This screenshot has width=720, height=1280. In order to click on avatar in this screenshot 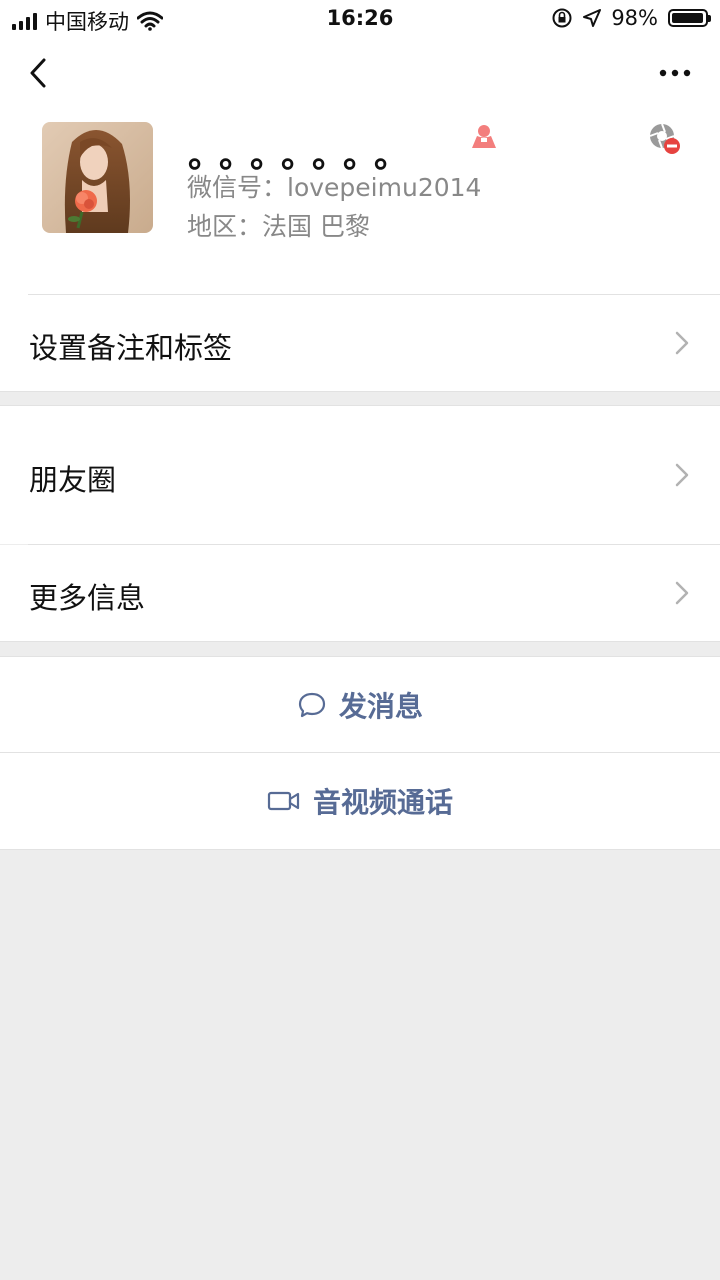, I will do `click(97, 177)`.